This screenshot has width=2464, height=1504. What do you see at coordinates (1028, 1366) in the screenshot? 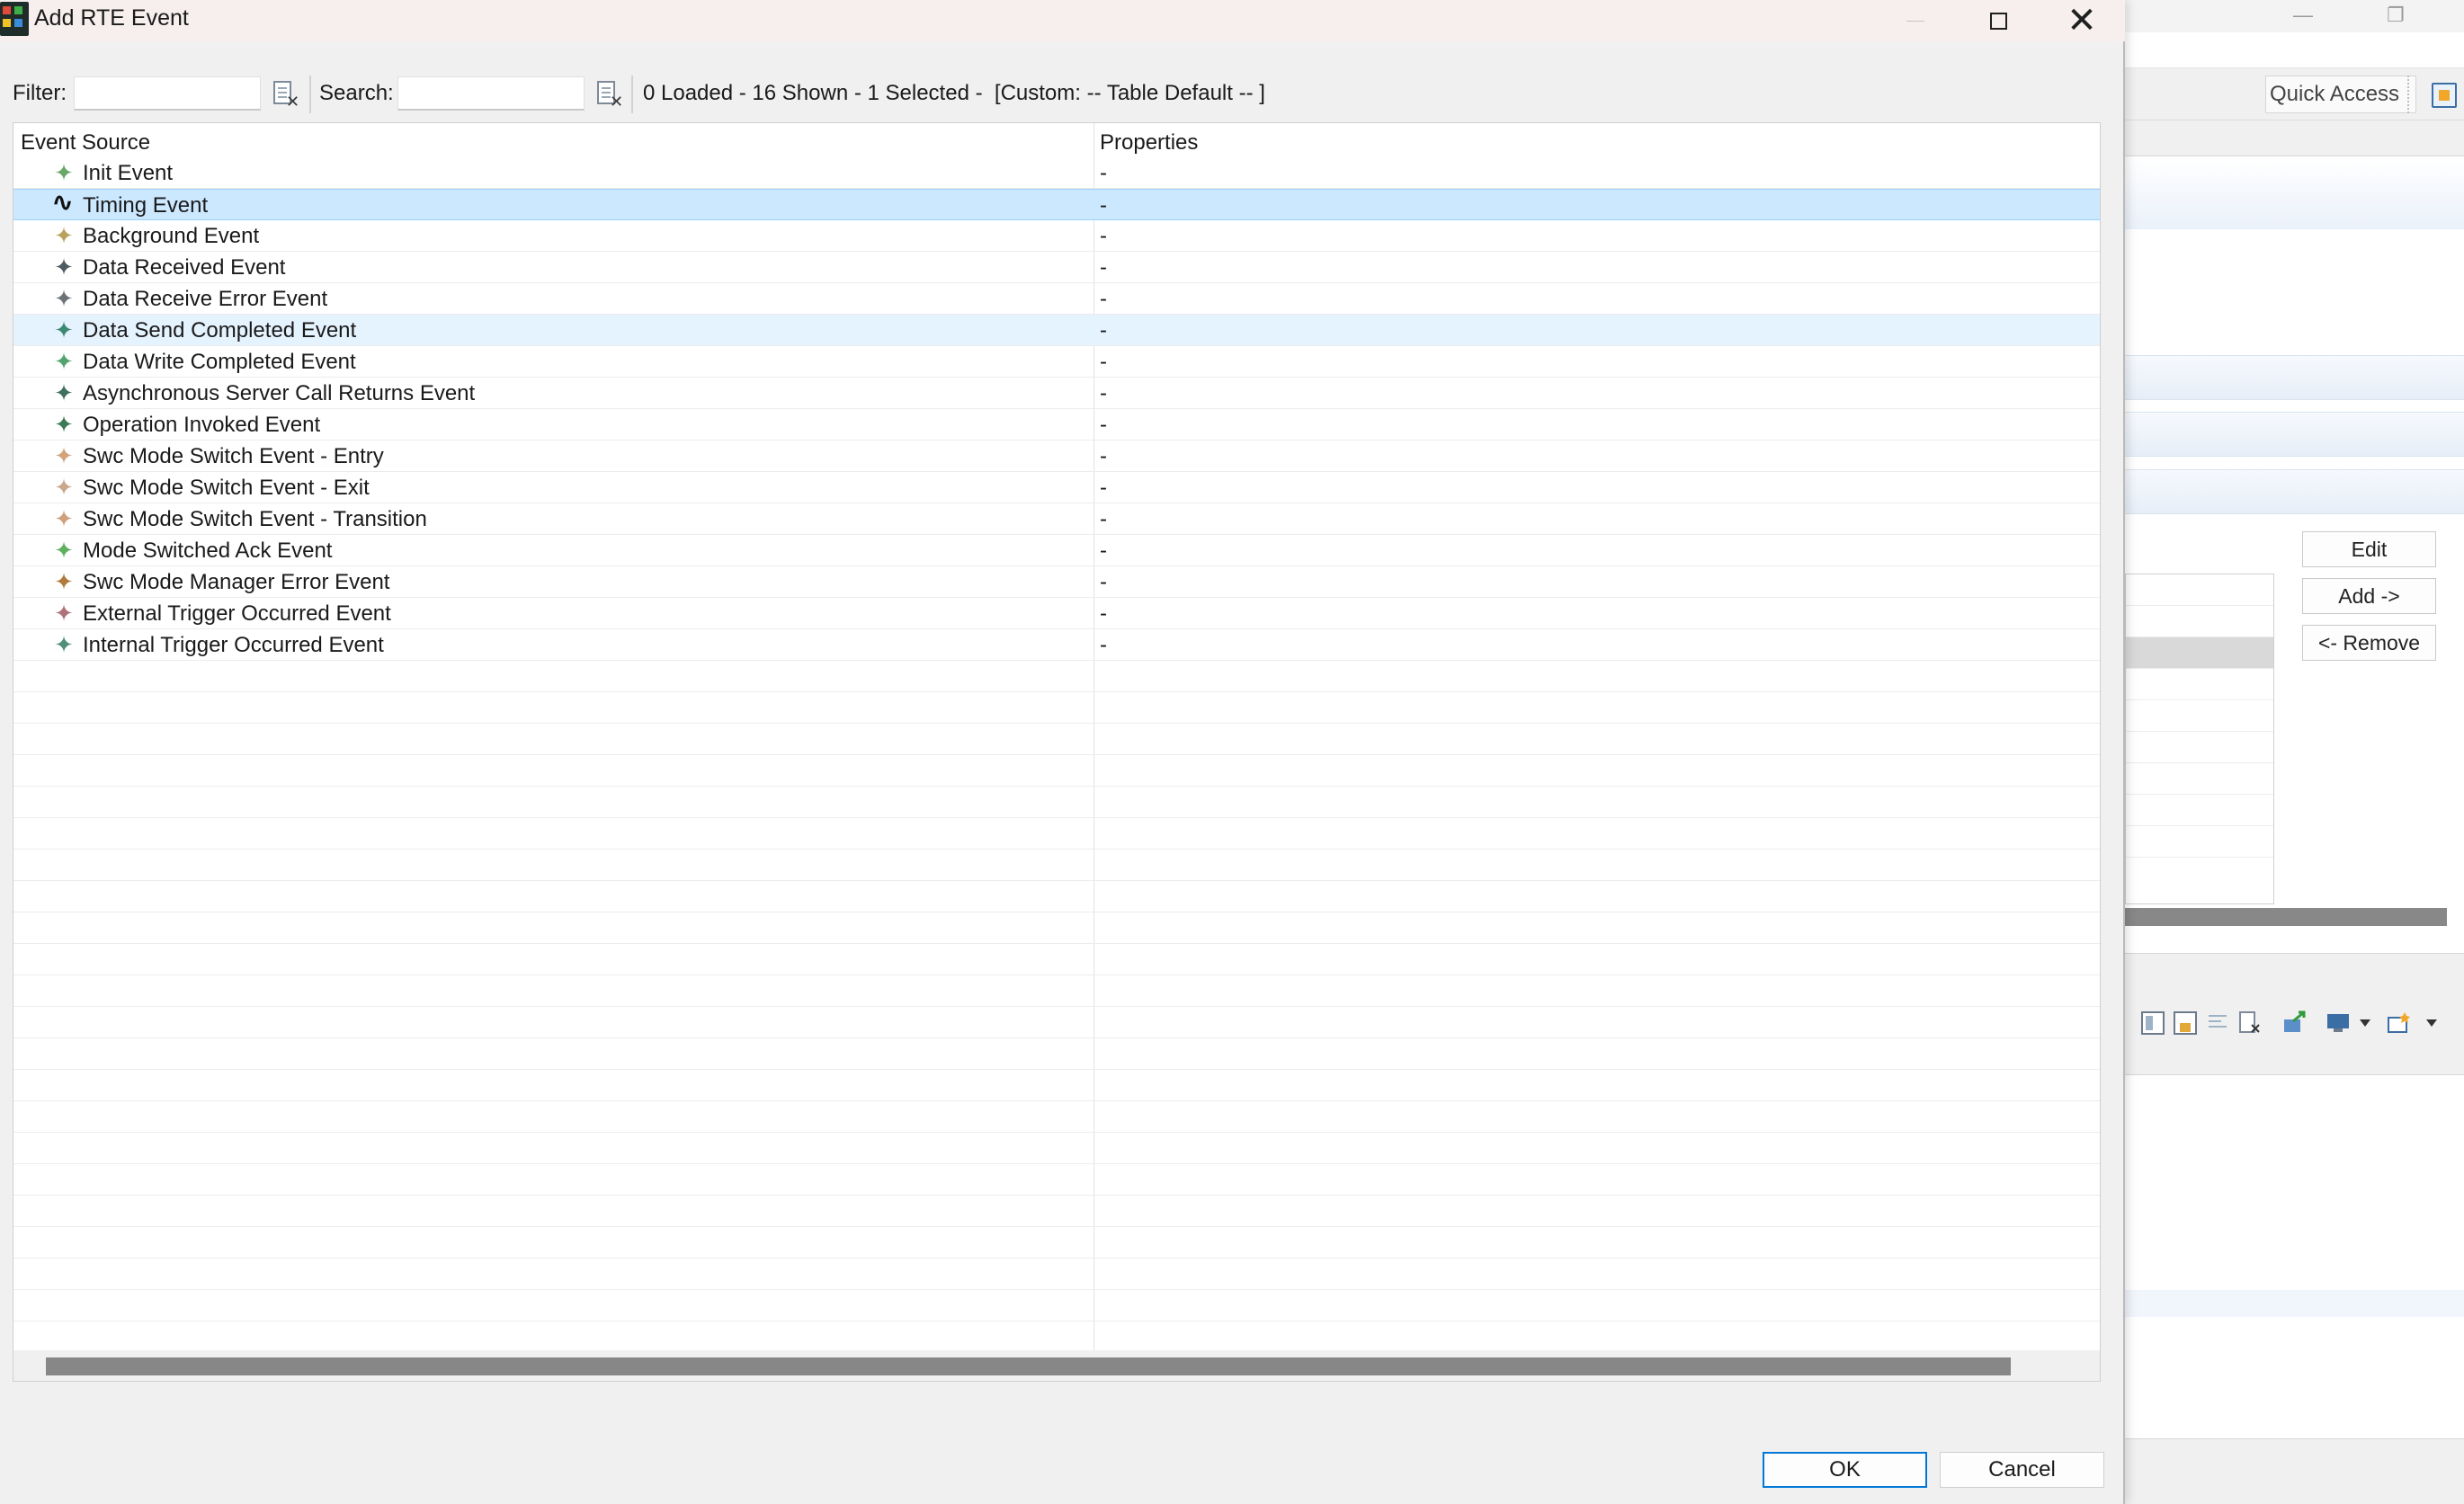
I see `horizontal-scrollbar-thumb` at bounding box center [1028, 1366].